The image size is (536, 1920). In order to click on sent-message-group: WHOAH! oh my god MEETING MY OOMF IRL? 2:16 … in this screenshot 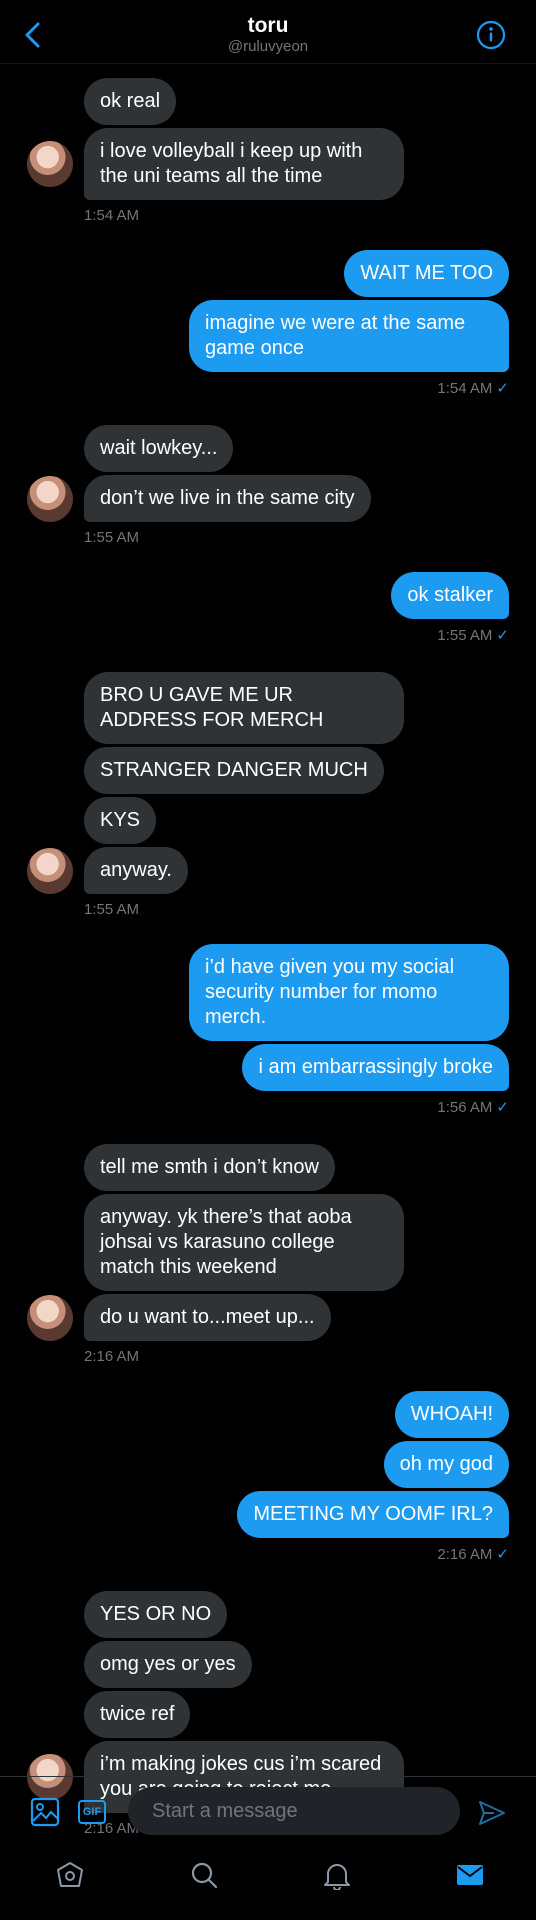, I will do `click(268, 1477)`.